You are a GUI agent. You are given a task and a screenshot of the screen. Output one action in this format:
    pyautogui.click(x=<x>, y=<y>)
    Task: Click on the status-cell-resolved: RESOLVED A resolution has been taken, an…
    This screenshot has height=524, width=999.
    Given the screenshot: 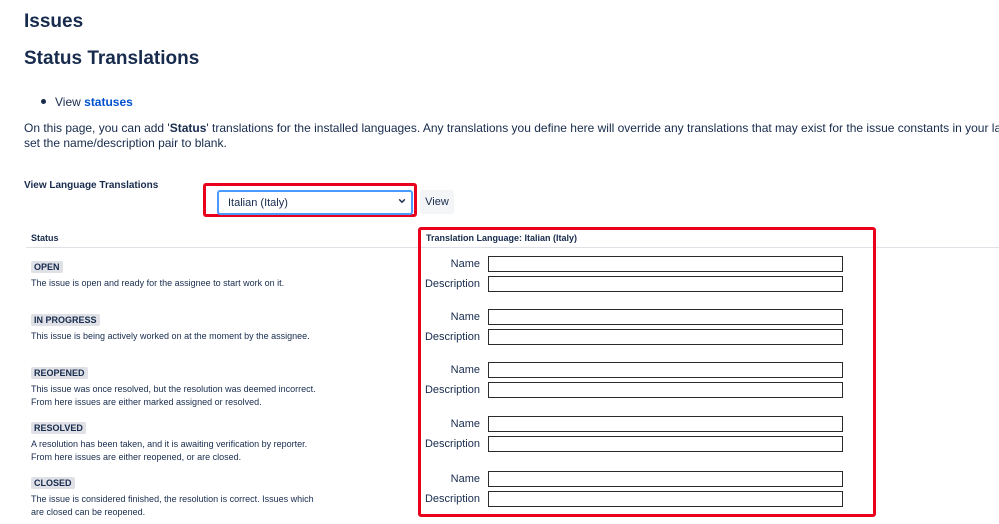 What is the action you would take?
    pyautogui.click(x=169, y=441)
    